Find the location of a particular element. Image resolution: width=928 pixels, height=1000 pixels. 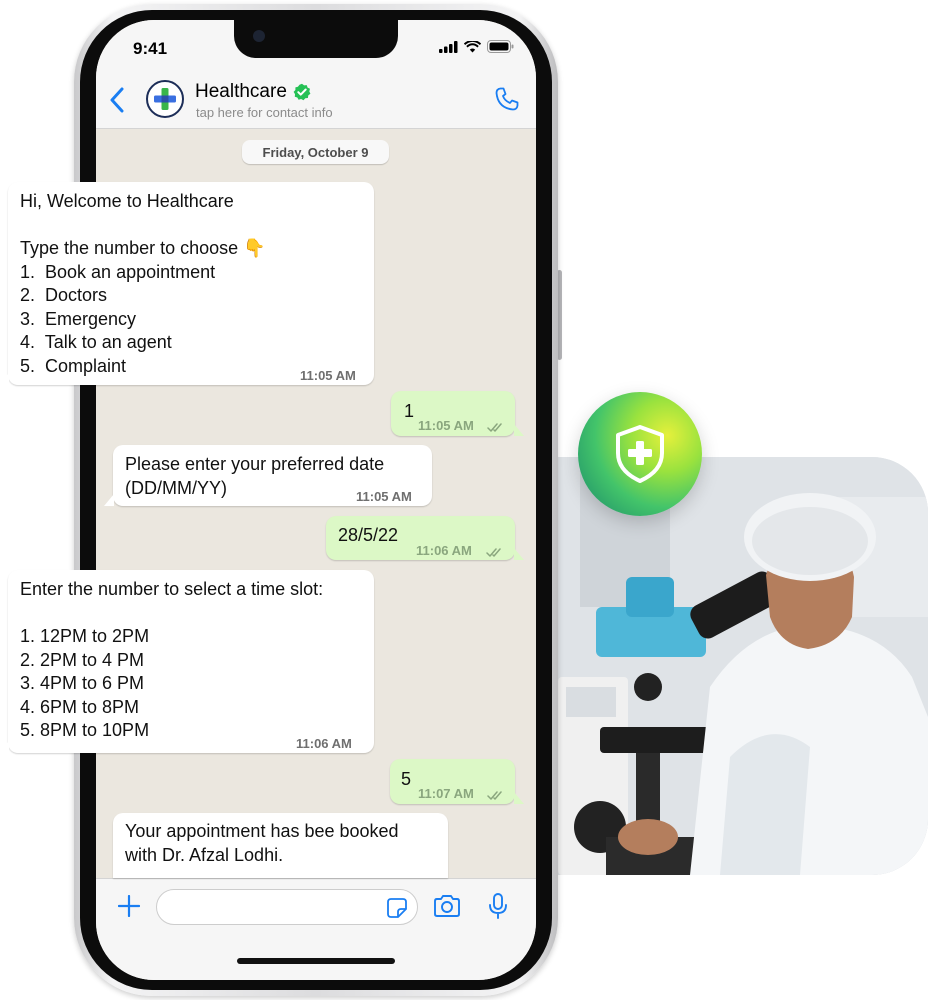

message-text: 5 is located at coordinates (406, 779).